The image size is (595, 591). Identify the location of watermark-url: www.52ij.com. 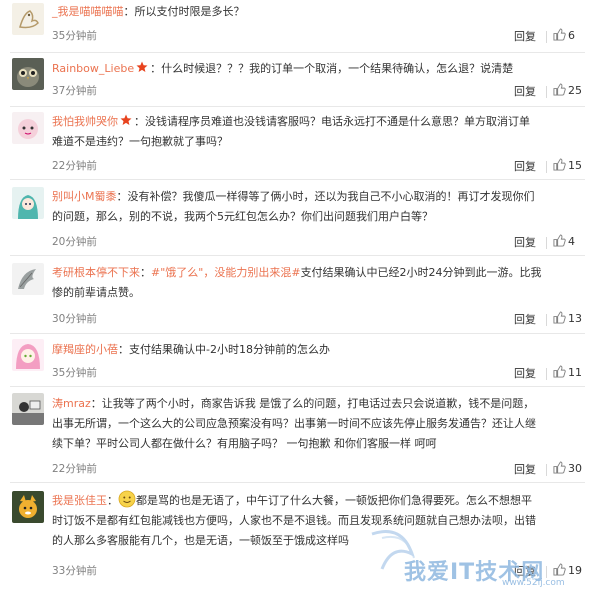
(533, 583).